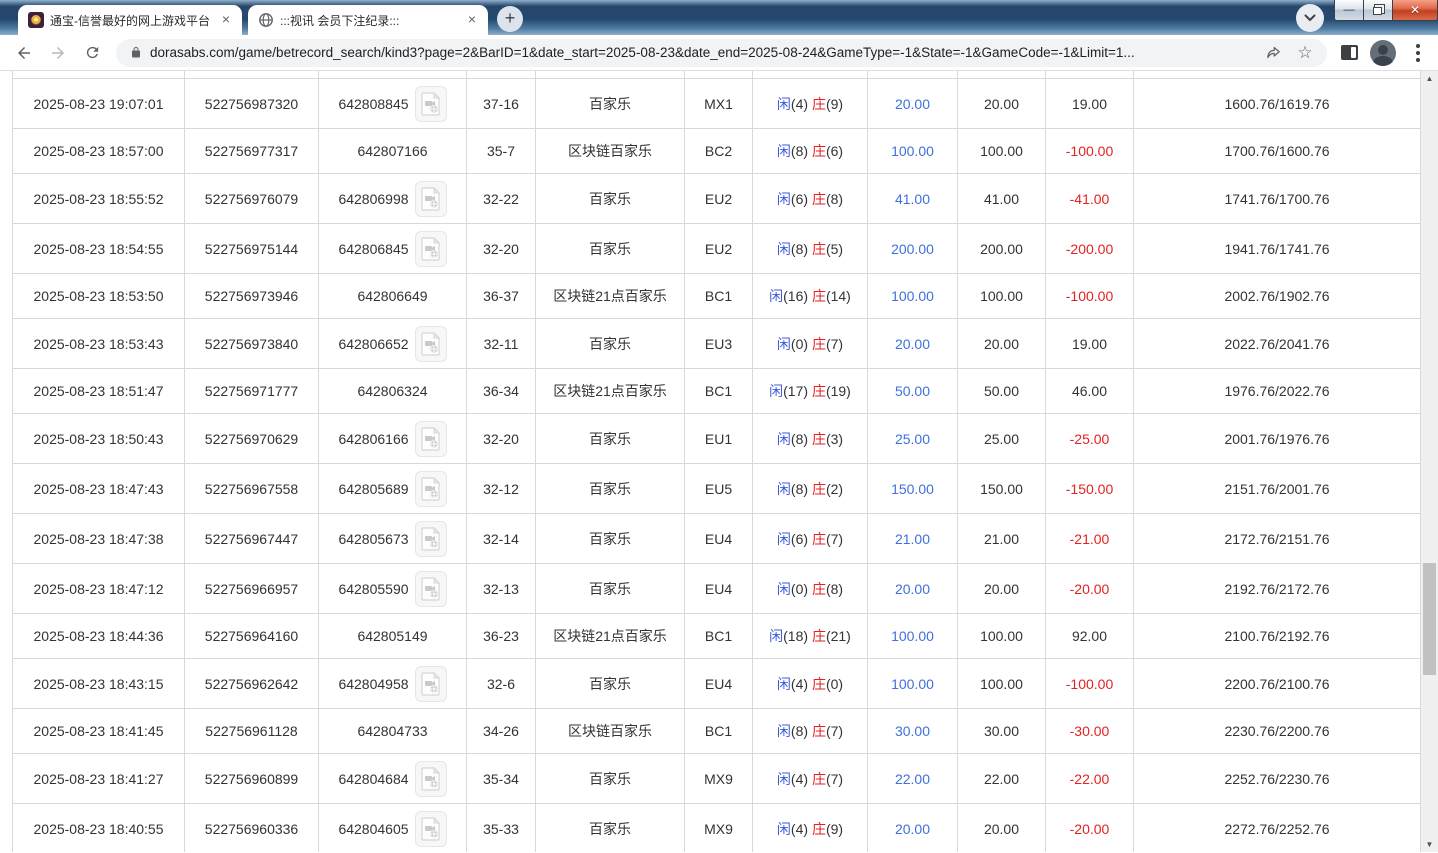 The height and width of the screenshot is (853, 1438). What do you see at coordinates (99, 488) in the screenshot?
I see `bet-time: 2025-08-23 18:47:43` at bounding box center [99, 488].